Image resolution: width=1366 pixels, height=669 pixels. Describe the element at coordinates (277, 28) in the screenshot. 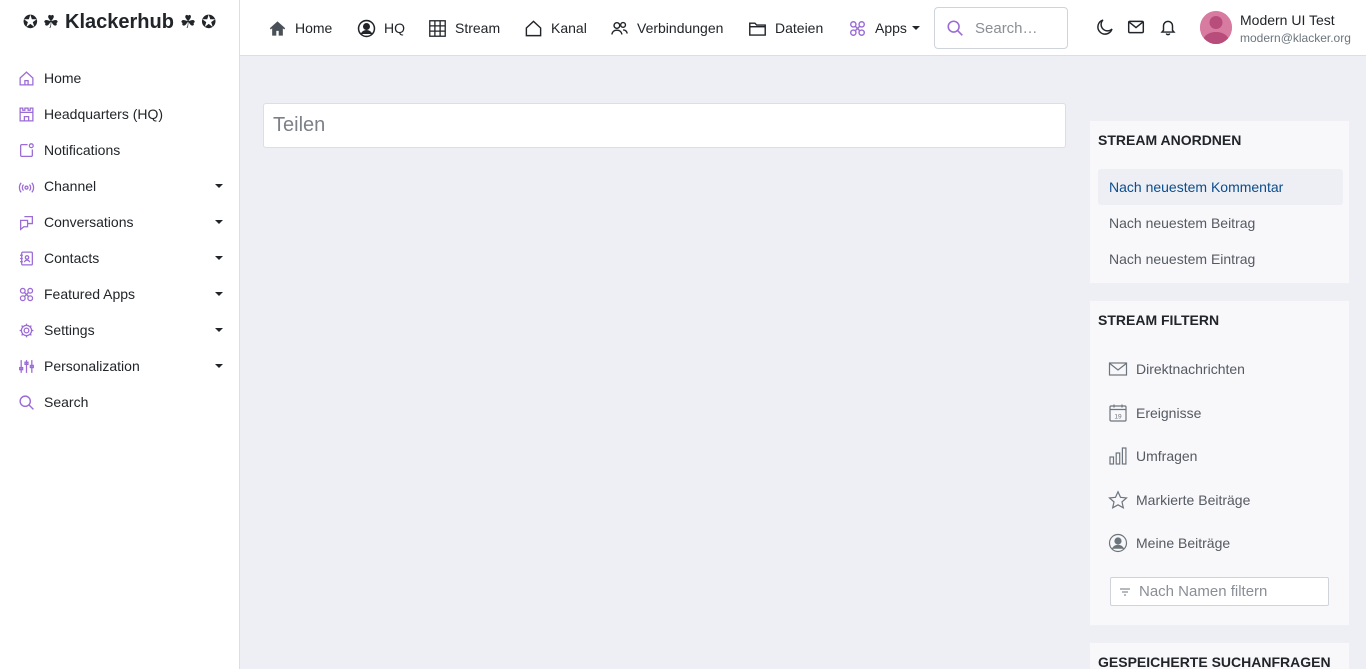

I see `home-icon` at that location.